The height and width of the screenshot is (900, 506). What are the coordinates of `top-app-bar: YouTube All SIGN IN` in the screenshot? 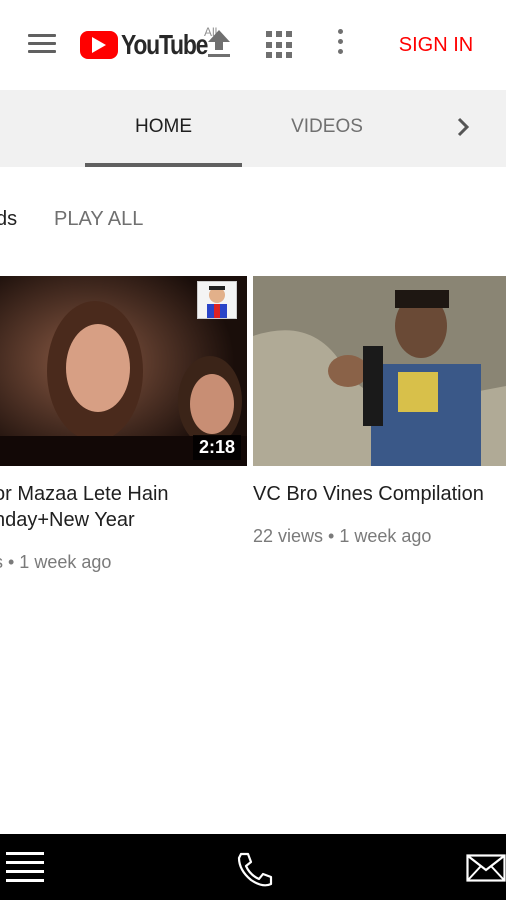 It's located at (253, 45).